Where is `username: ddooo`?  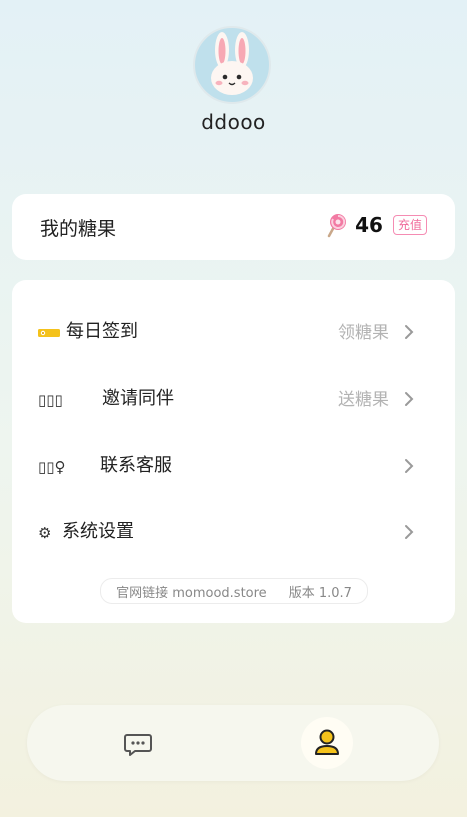 username: ddooo is located at coordinates (233, 122).